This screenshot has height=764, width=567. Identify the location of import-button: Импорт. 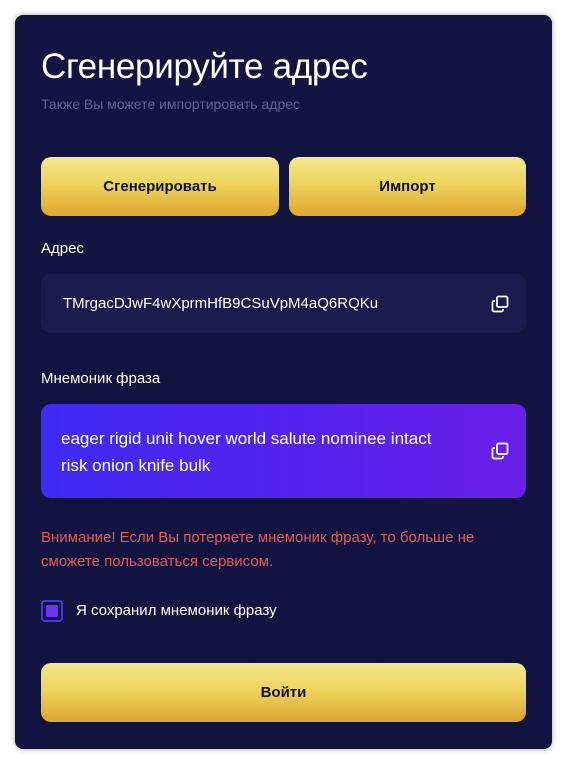
(407, 186).